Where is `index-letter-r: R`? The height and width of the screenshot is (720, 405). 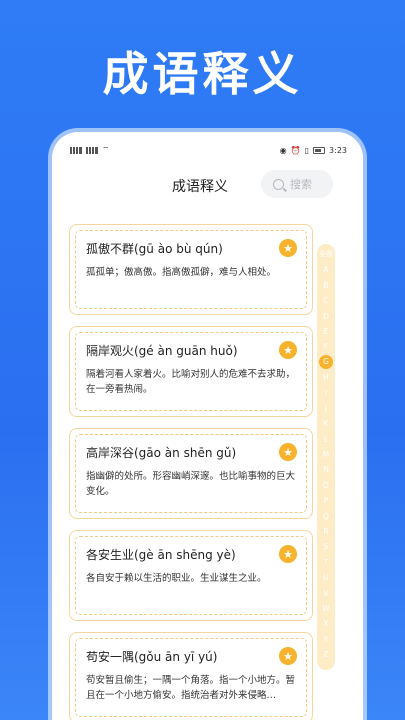 index-letter-r: R is located at coordinates (326, 531).